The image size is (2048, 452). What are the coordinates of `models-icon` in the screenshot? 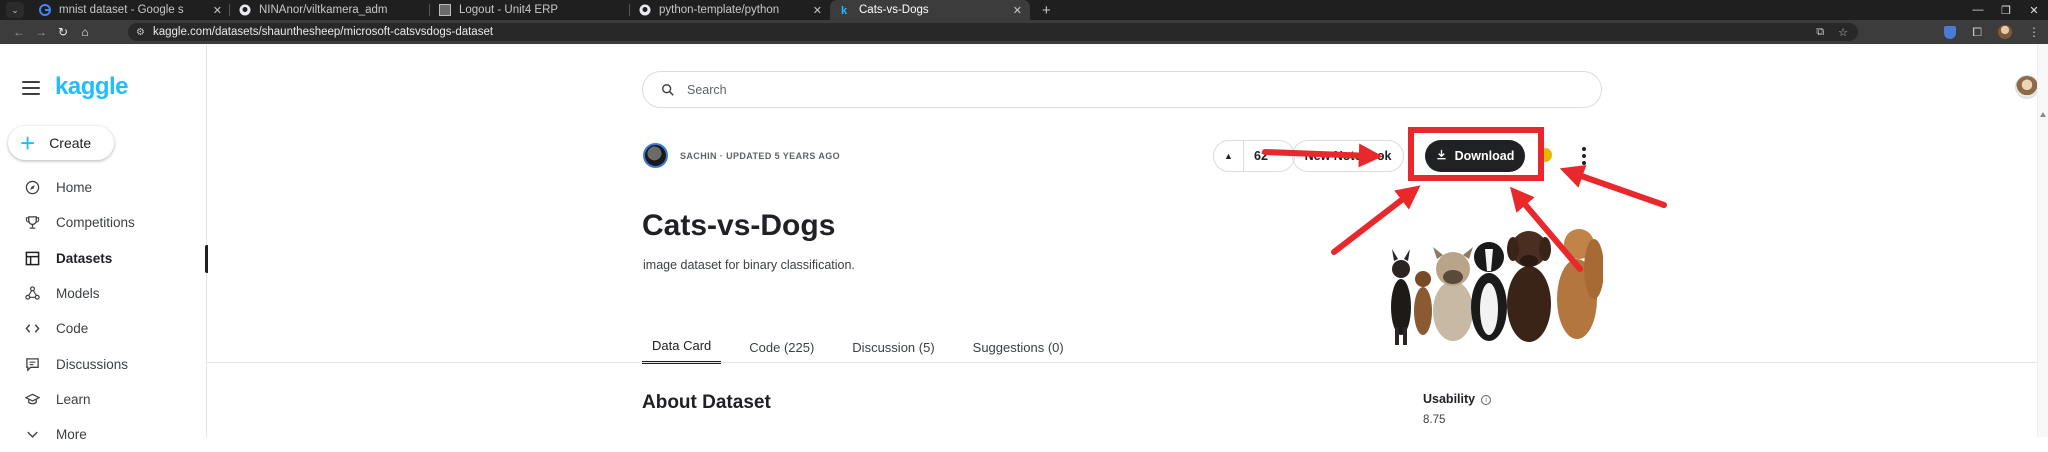 It's located at (32, 294).